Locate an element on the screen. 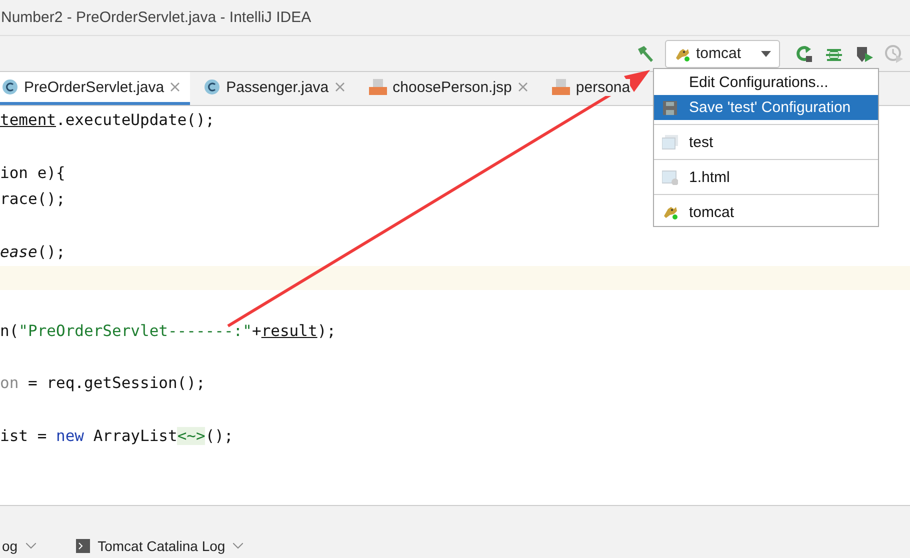 This screenshot has width=910, height=558. code-line: n("PreOrderServlet-------:"+result); is located at coordinates (168, 331).